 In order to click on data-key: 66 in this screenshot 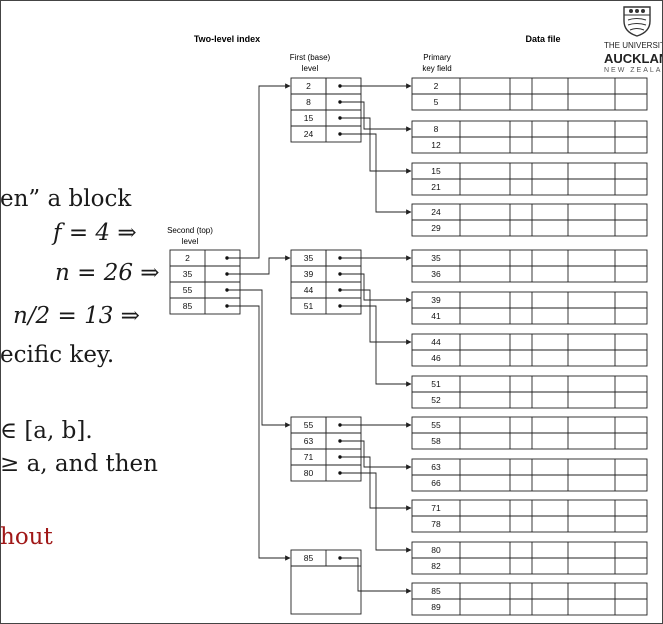, I will do `click(436, 483)`.